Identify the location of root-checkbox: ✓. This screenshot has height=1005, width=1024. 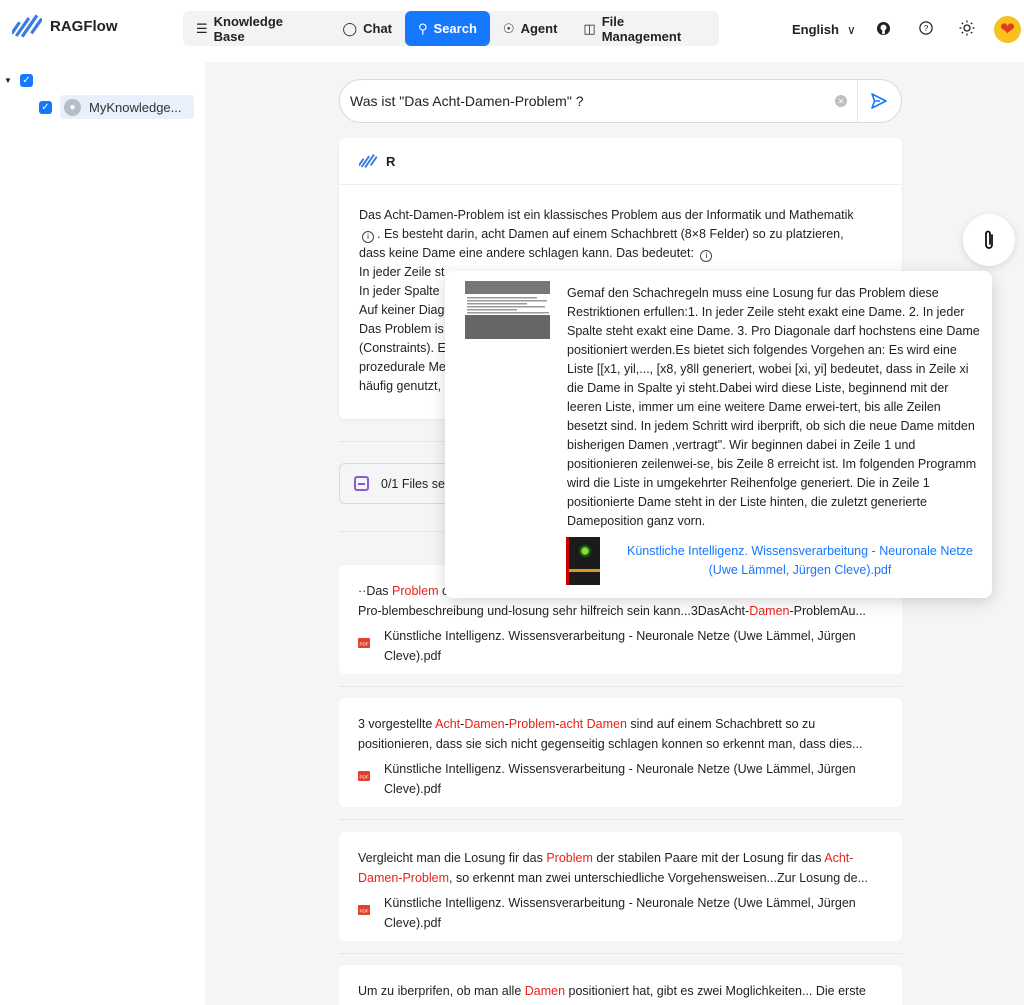
(26, 80).